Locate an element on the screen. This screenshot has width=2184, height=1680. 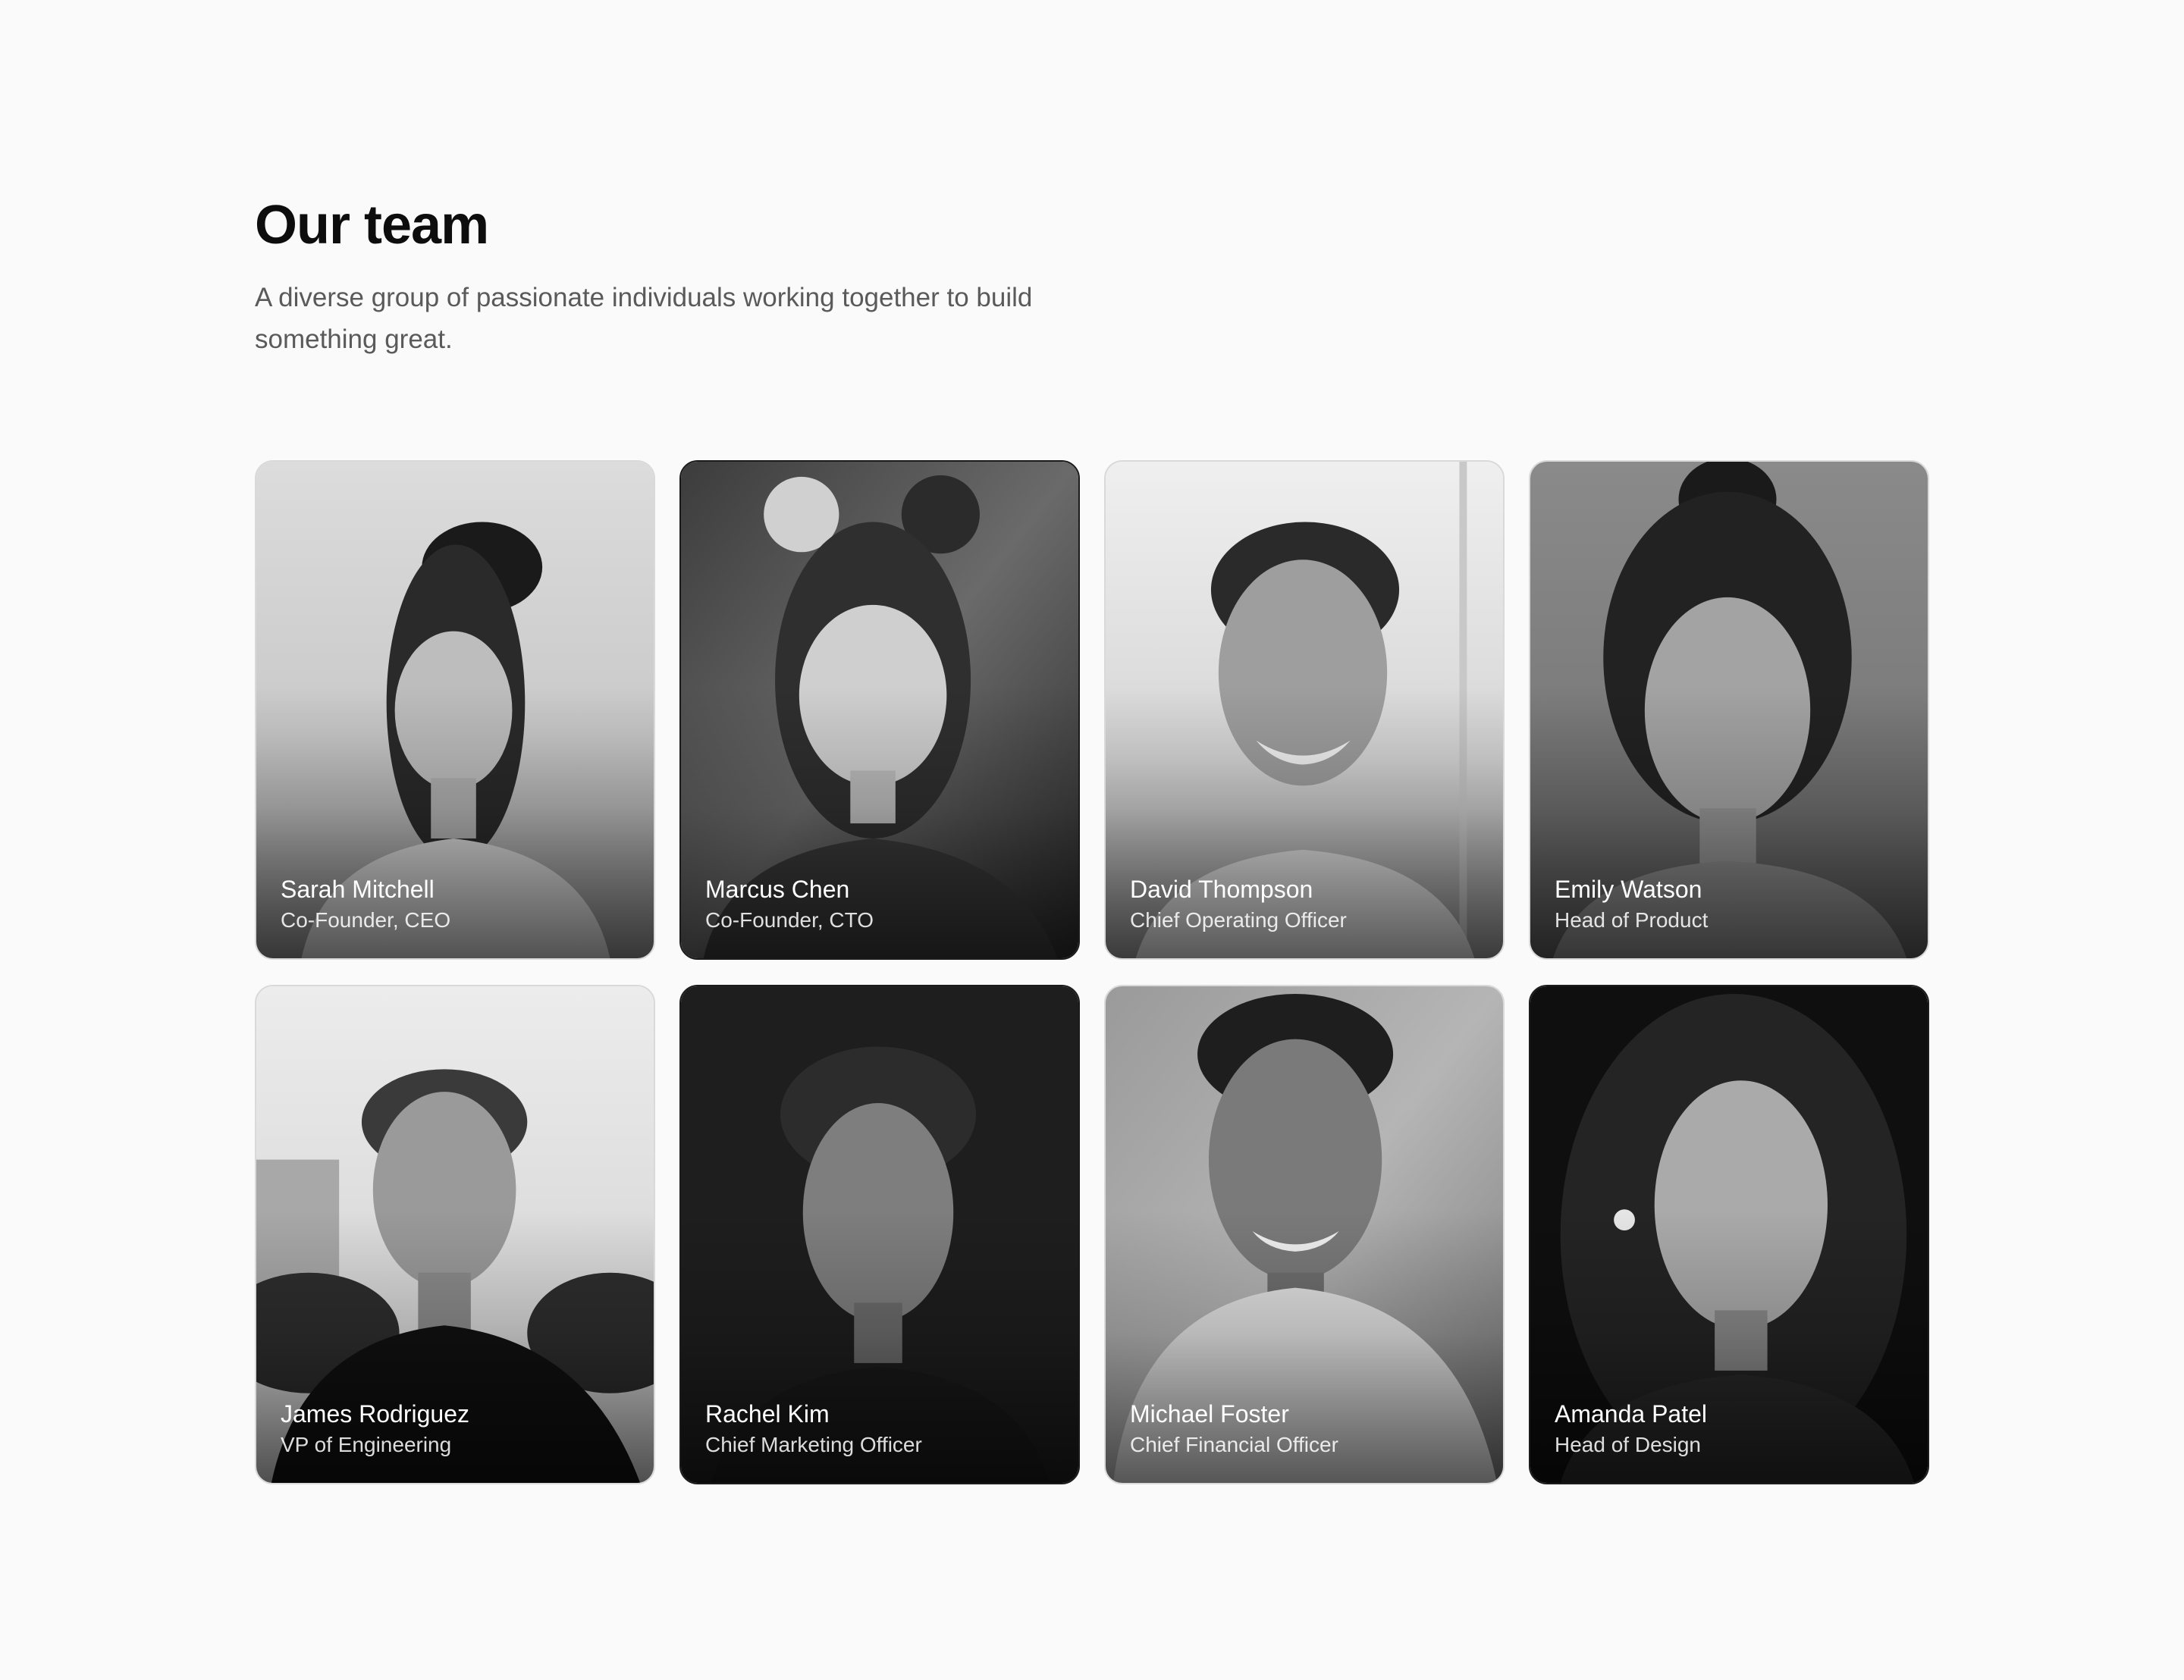
member-info: Amanda Patel Head of Design is located at coordinates (1631, 1428).